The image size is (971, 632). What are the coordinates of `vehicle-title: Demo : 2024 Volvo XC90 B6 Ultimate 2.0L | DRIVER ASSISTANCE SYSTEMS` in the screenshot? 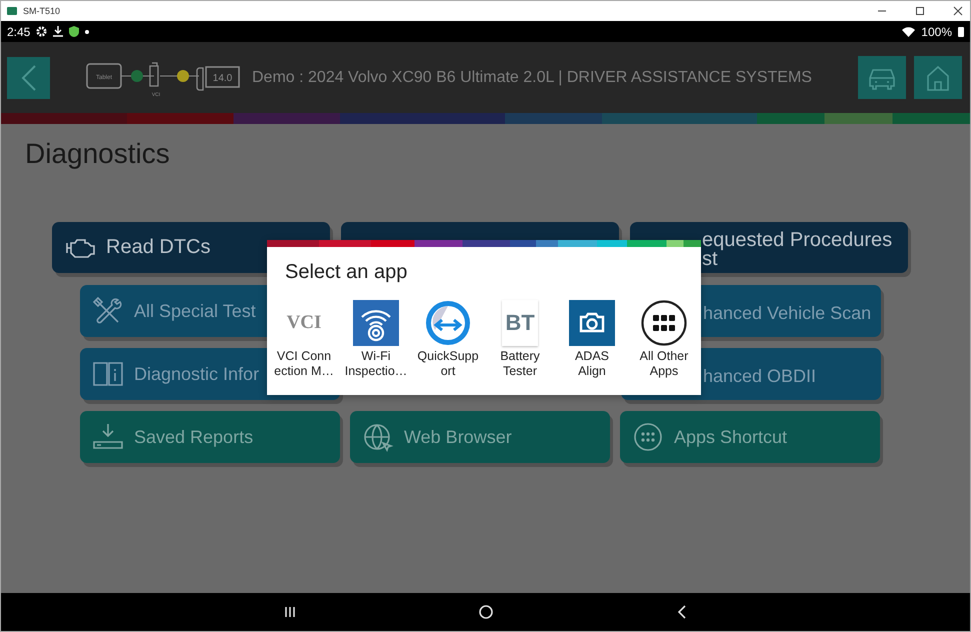 It's located at (532, 77).